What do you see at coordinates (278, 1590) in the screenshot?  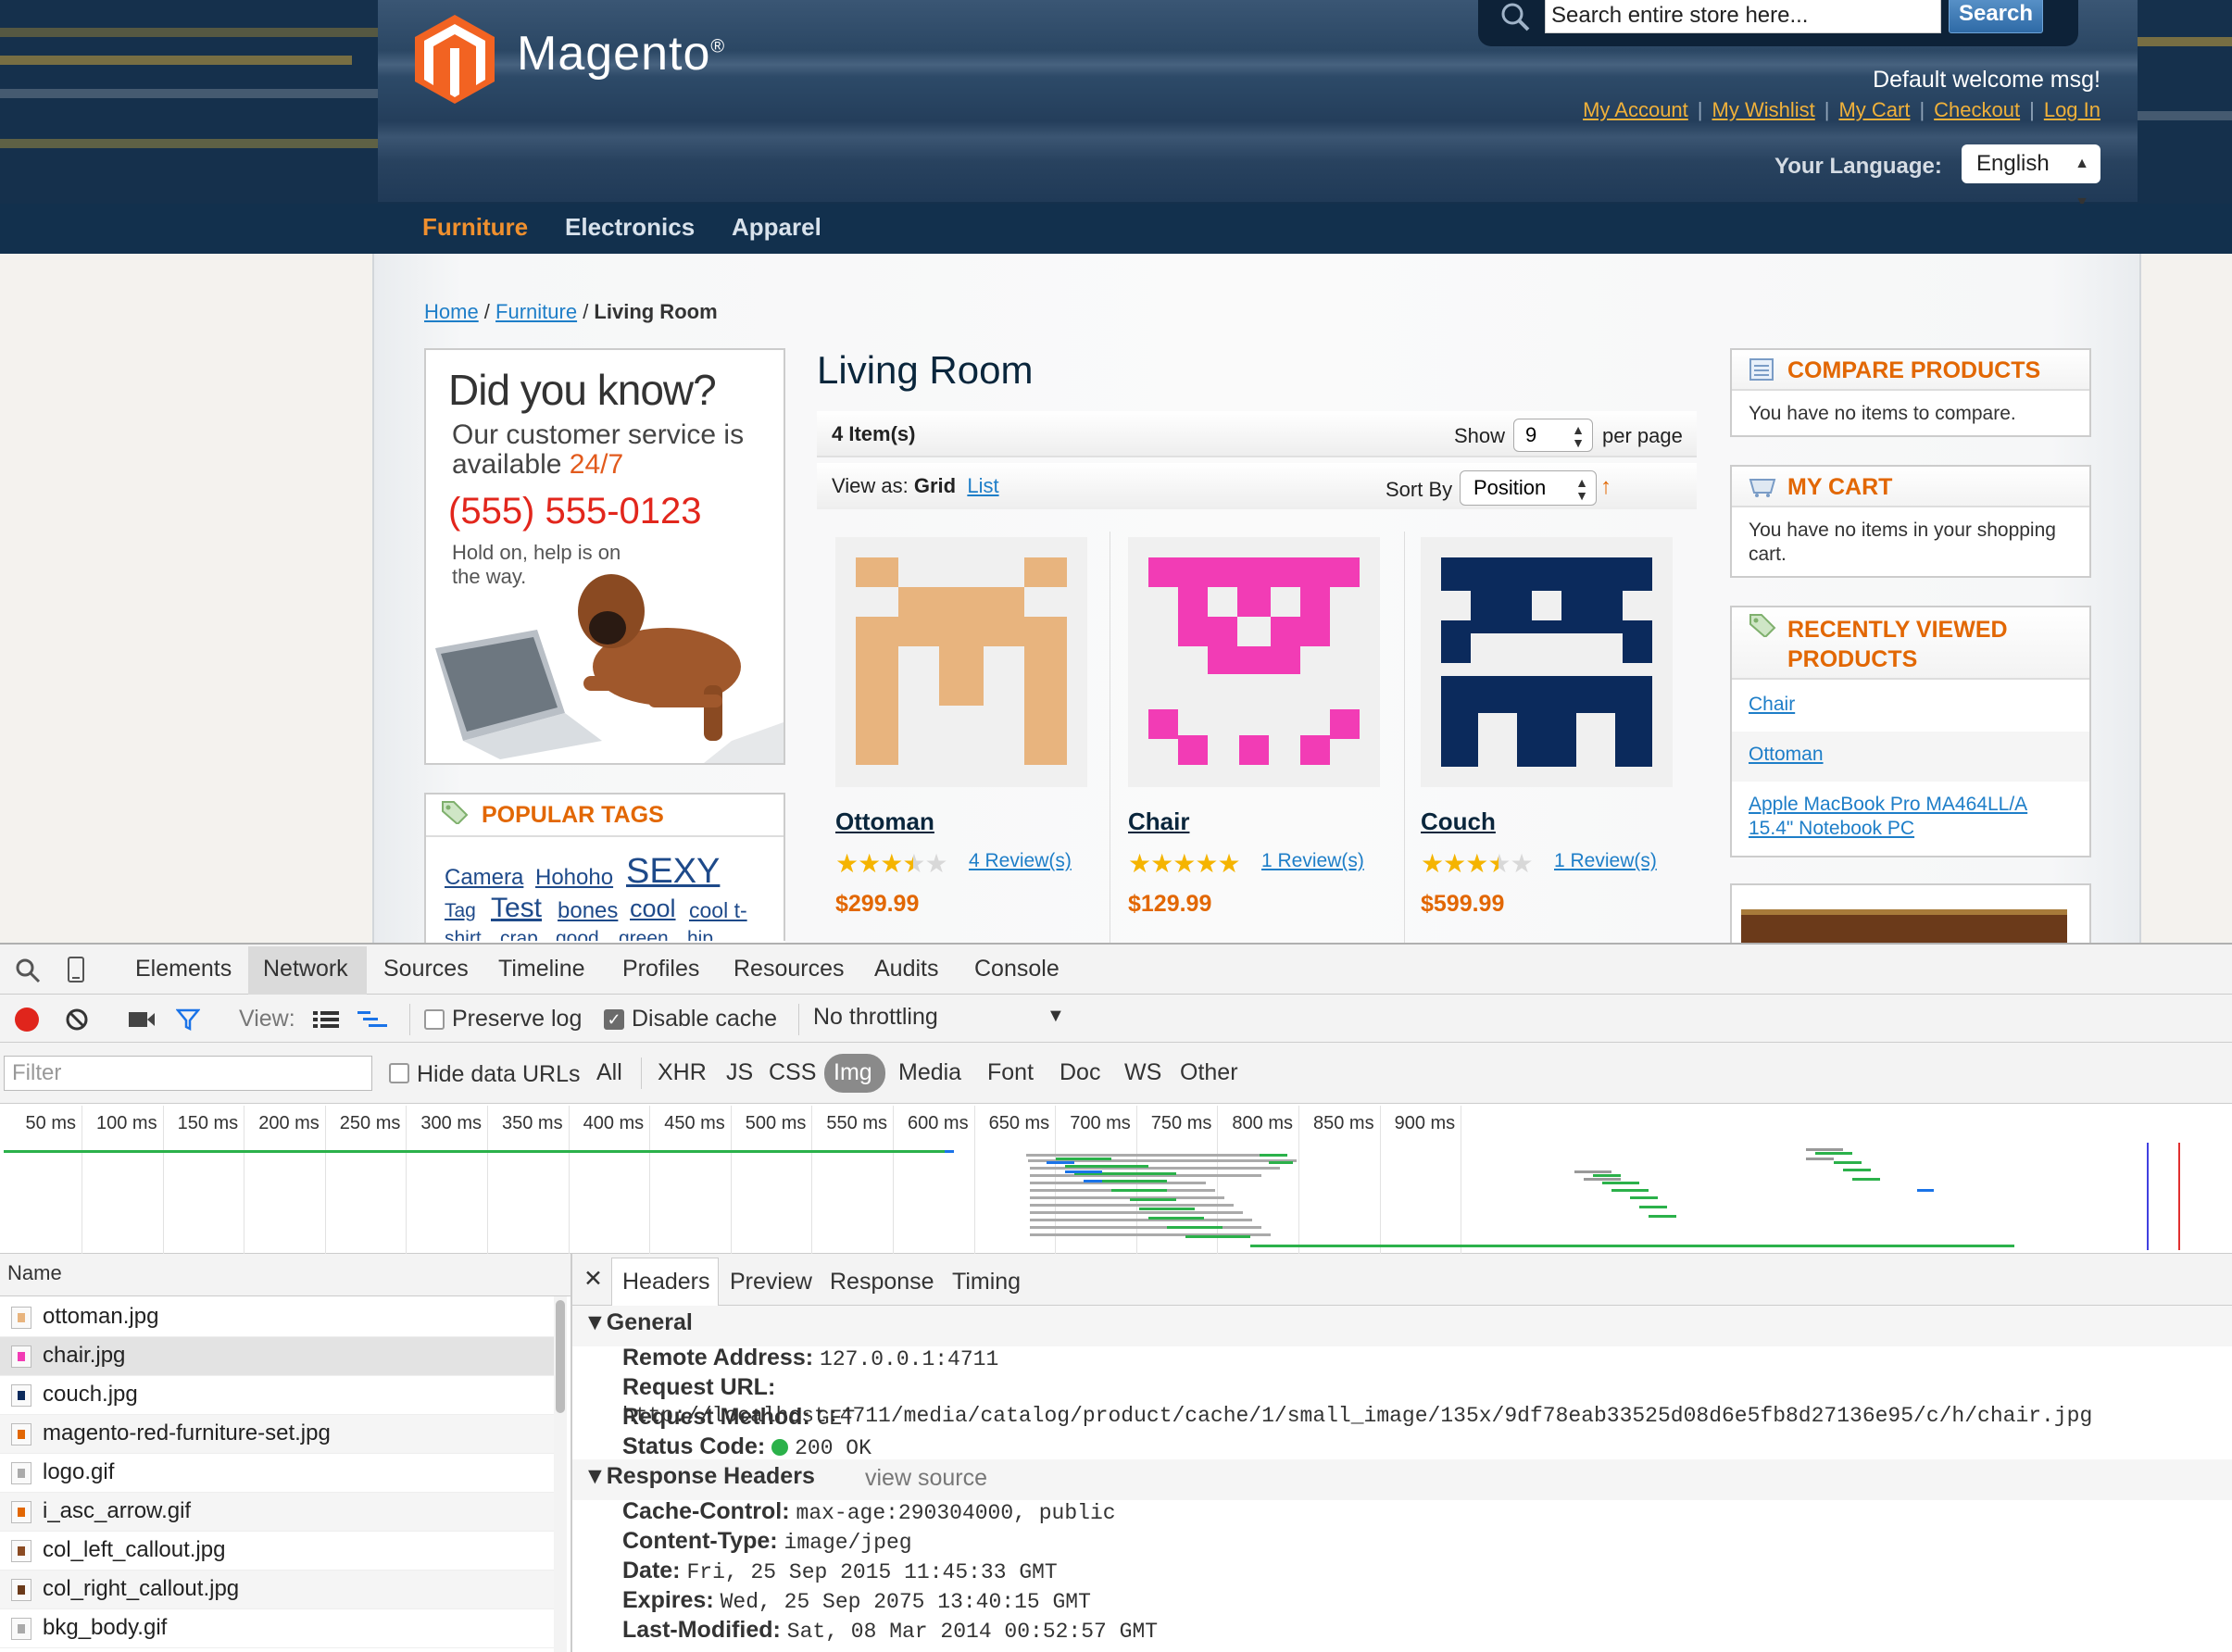 I see `request-row: col_right_callout.jpg` at bounding box center [278, 1590].